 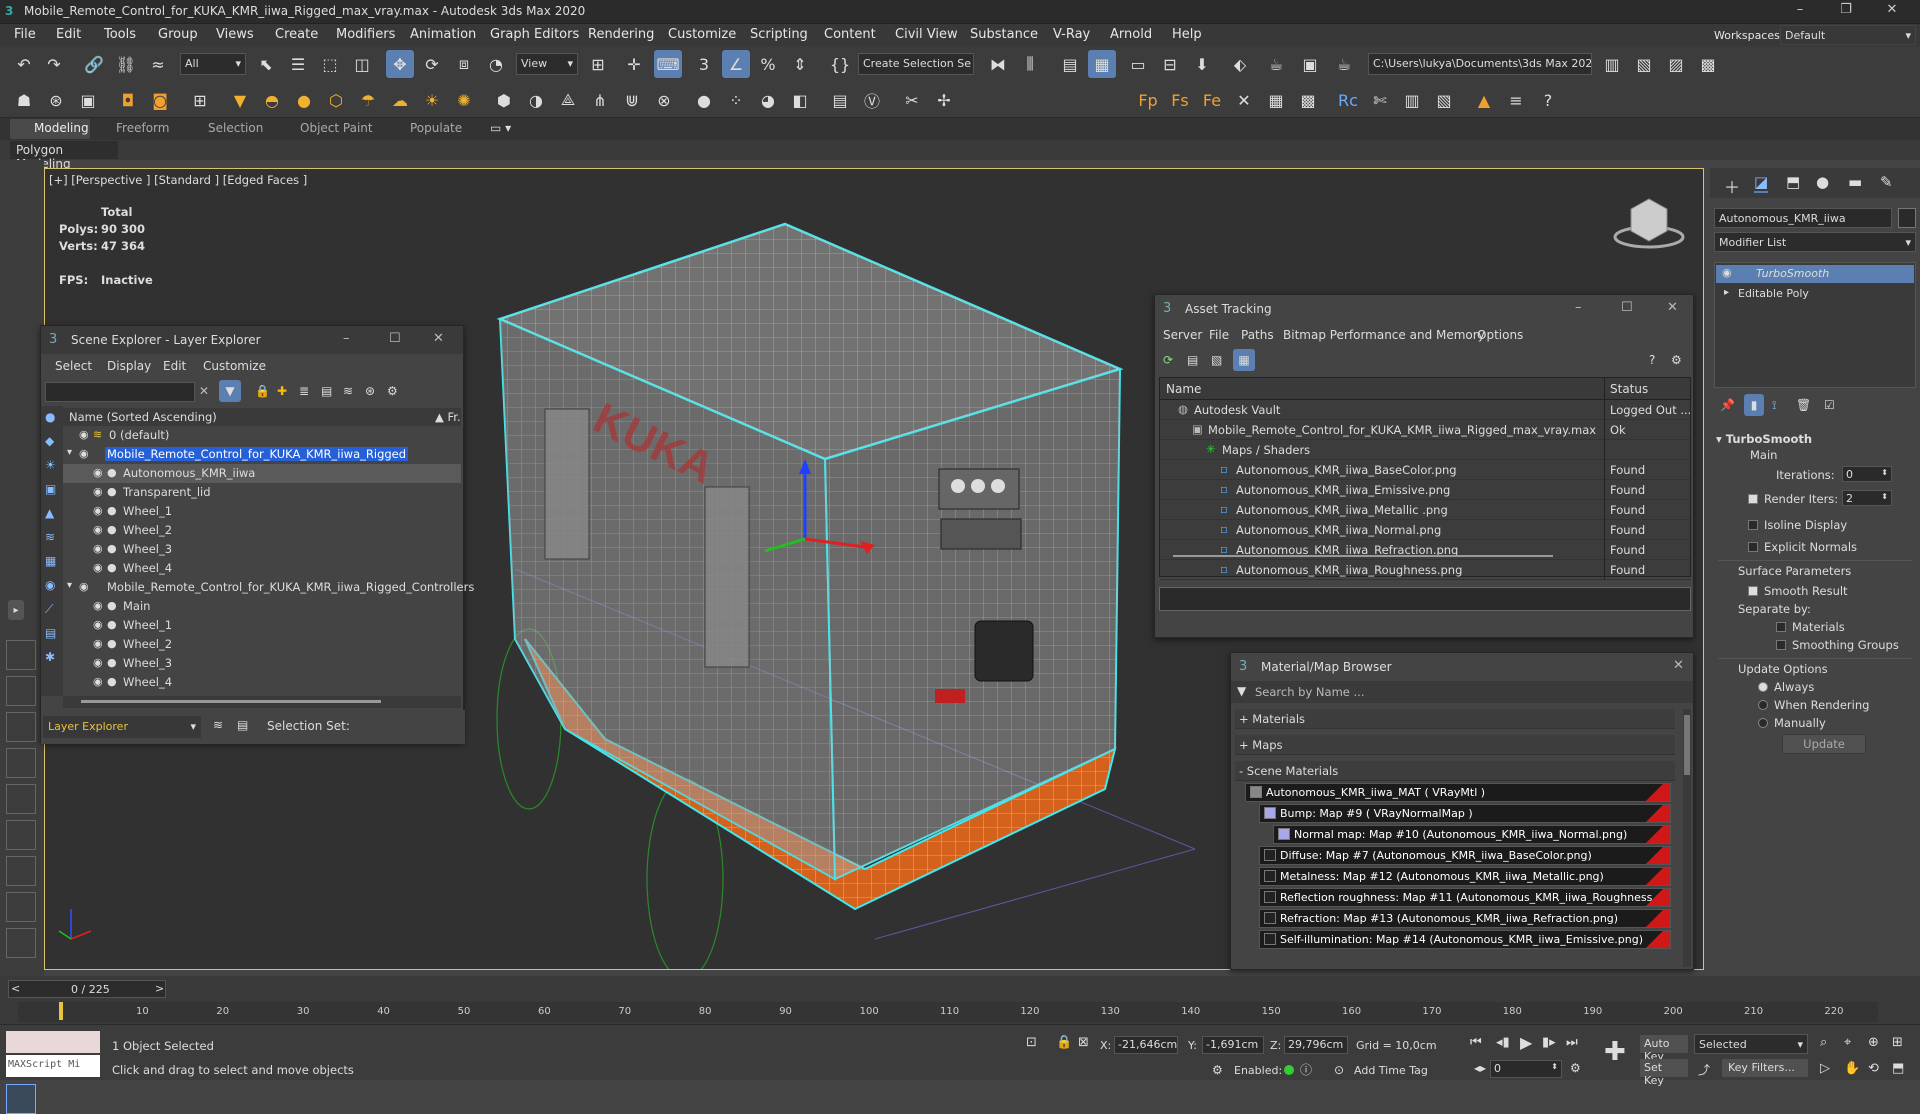 I want to click on at-scroll-thumb, so click(x=1363, y=556).